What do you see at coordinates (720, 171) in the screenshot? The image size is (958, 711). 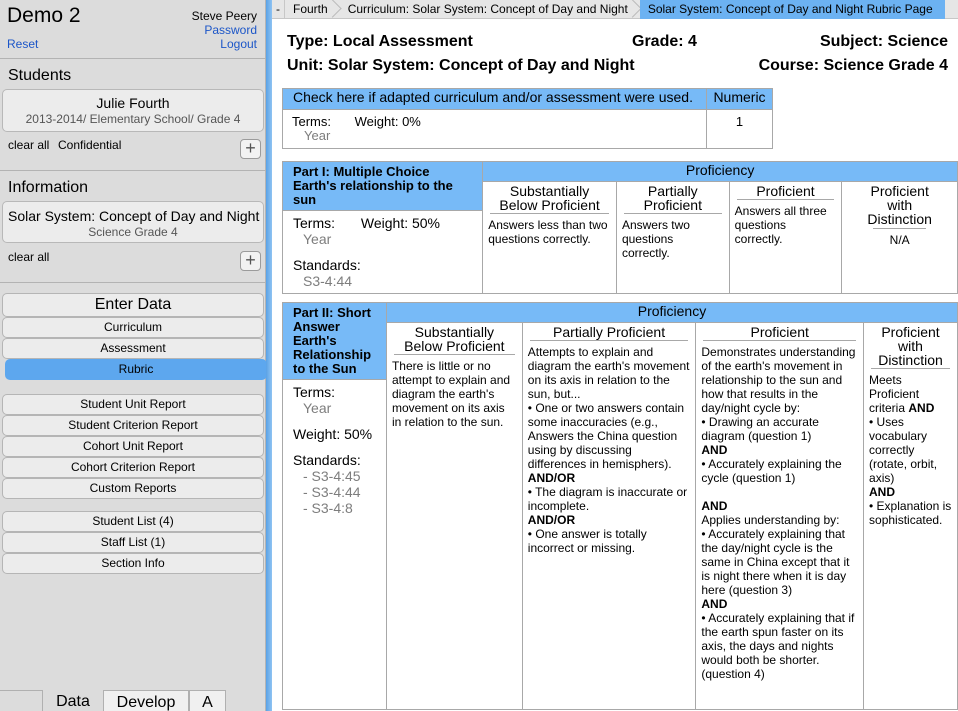 I see `part-1-proficiency-header: Proficiency` at bounding box center [720, 171].